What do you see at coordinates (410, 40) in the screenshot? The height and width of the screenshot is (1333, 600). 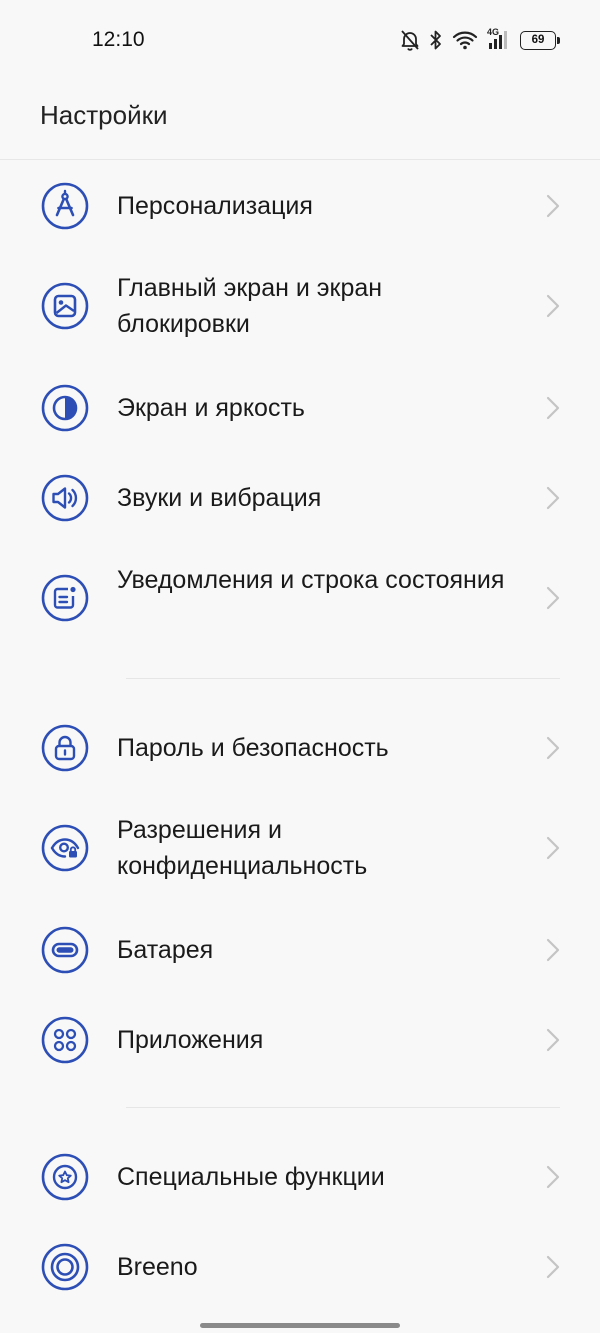 I see `bell-muted-icon` at bounding box center [410, 40].